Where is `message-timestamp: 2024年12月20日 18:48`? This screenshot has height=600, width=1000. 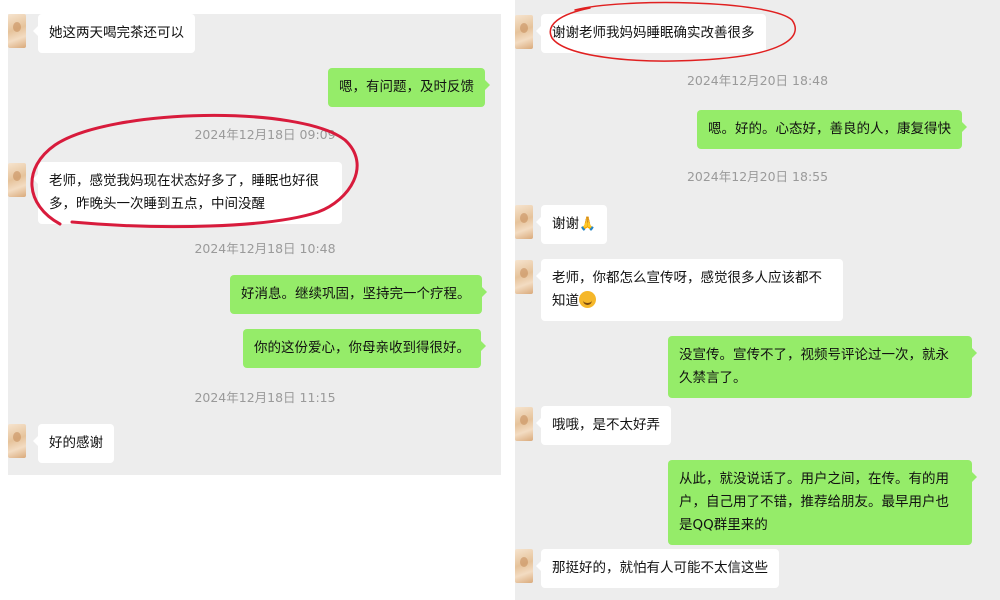
message-timestamp: 2024年12月20日 18:48 is located at coordinates (757, 80).